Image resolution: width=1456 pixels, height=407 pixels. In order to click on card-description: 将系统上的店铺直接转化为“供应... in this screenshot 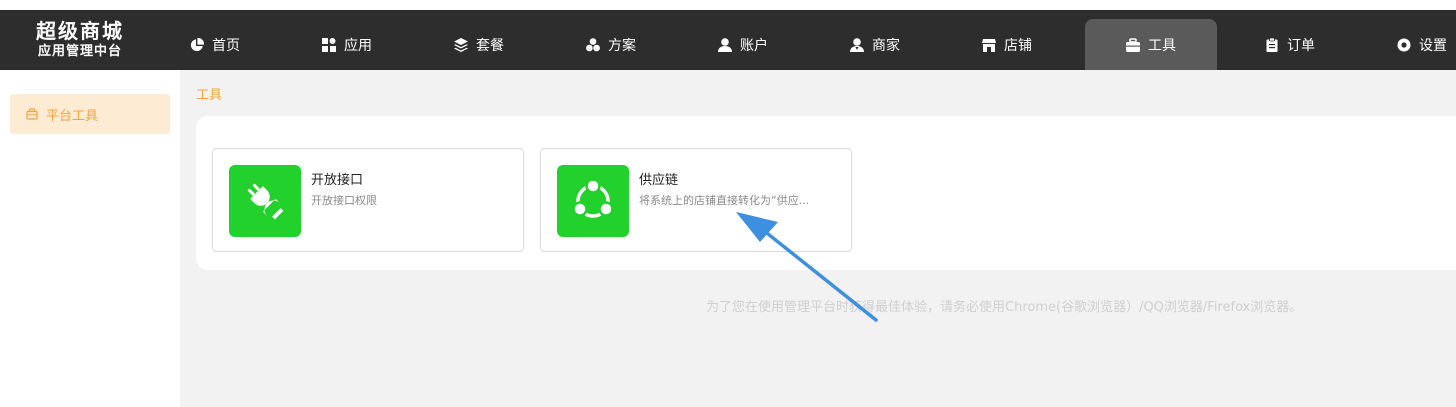, I will do `click(724, 200)`.